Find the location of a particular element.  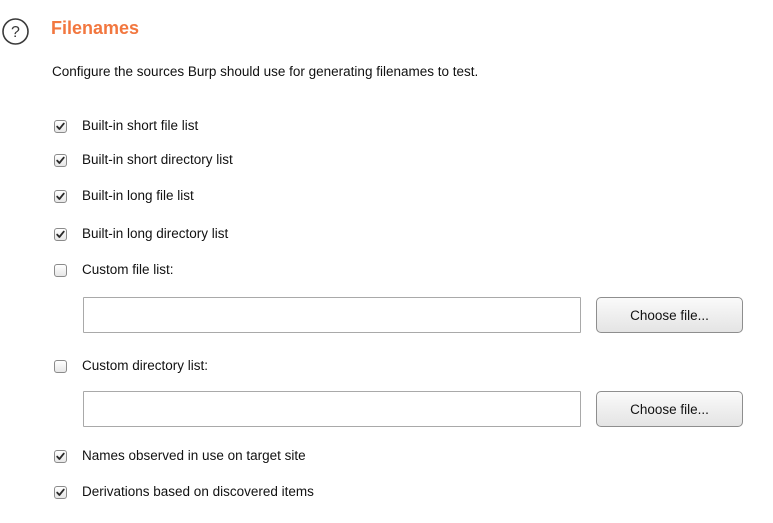

option-label: Names observed in use on target site is located at coordinates (194, 455).